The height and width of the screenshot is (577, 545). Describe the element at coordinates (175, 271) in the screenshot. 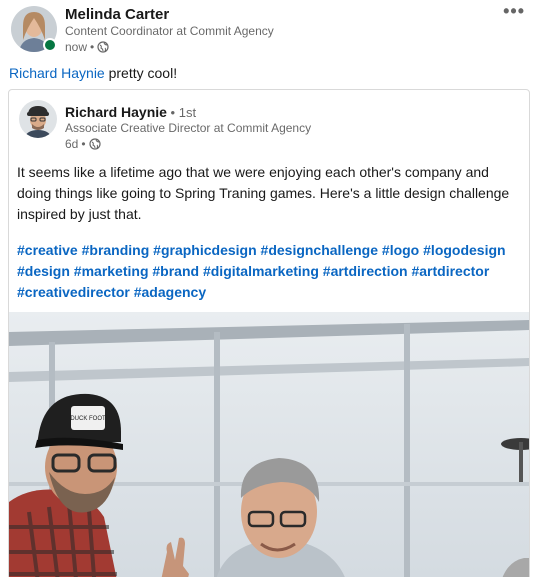

I see `hashtag-link: #brand` at that location.